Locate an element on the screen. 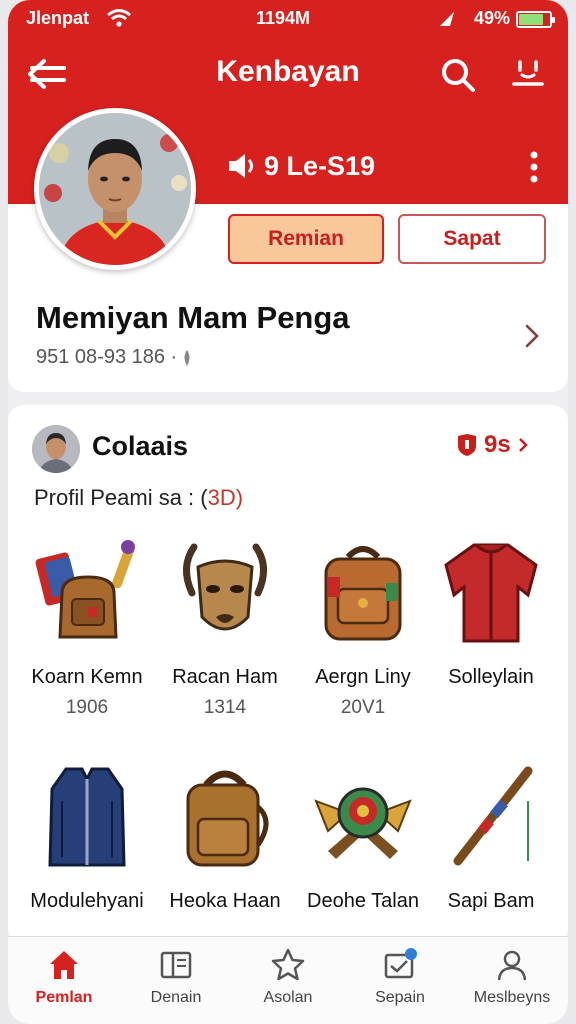 Image resolution: width=576 pixels, height=1024 pixels. collection-item: Aergn Liny 20V1 is located at coordinates (363, 628).